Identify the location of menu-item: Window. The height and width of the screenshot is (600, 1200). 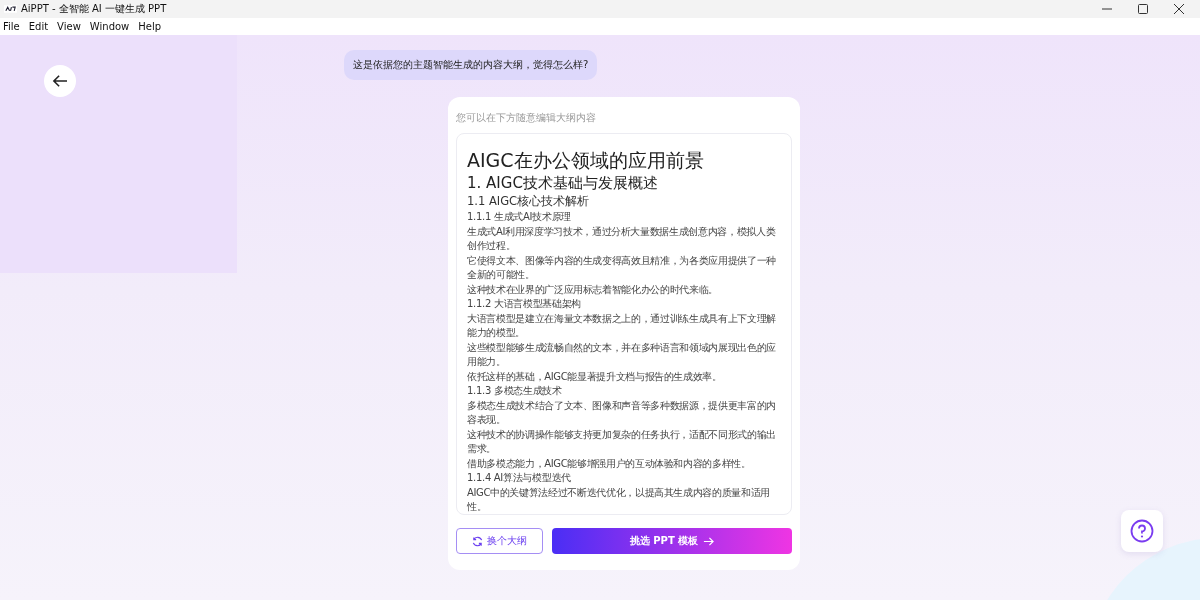
(109, 26).